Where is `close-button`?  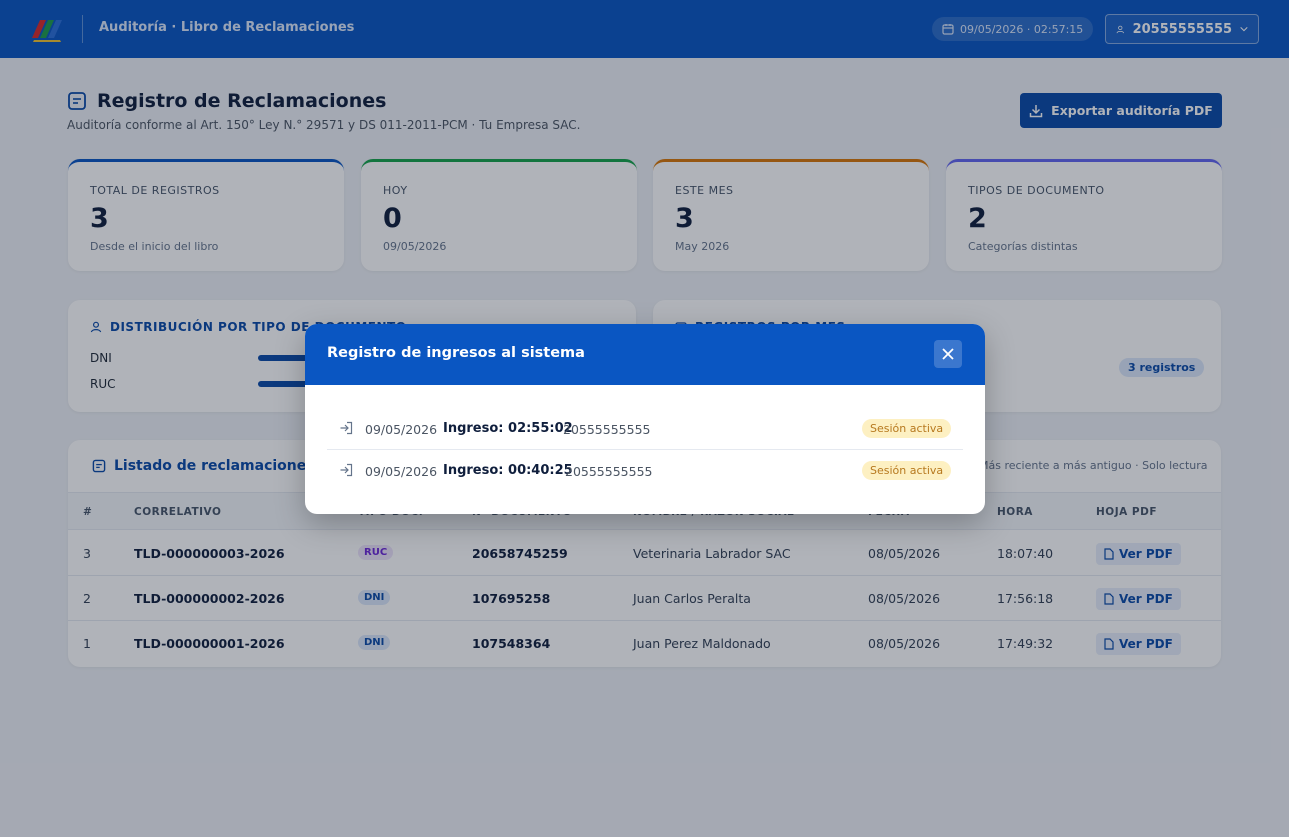
close-button is located at coordinates (948, 354).